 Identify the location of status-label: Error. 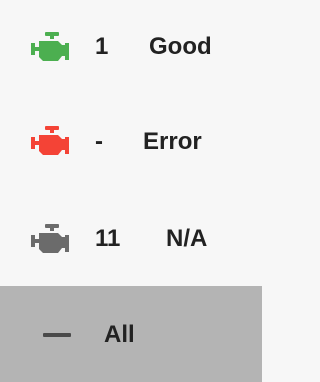
(172, 141).